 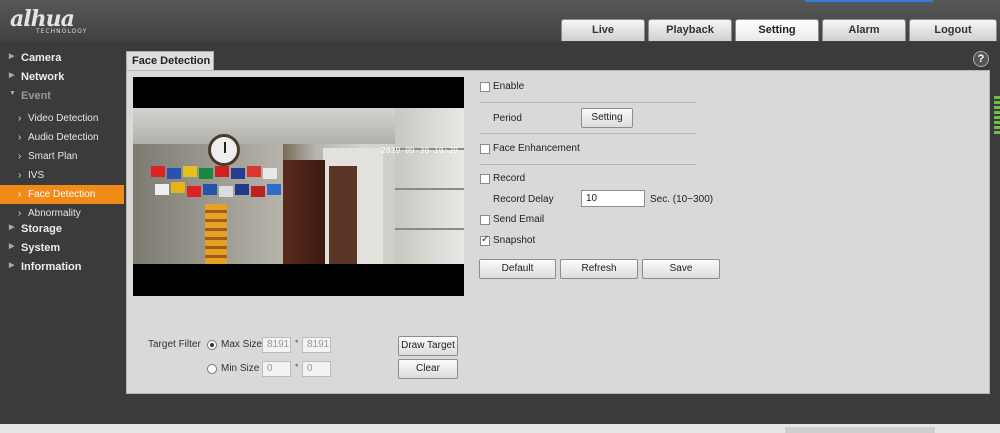 What do you see at coordinates (869, 1) in the screenshot?
I see `top-accent-strip` at bounding box center [869, 1].